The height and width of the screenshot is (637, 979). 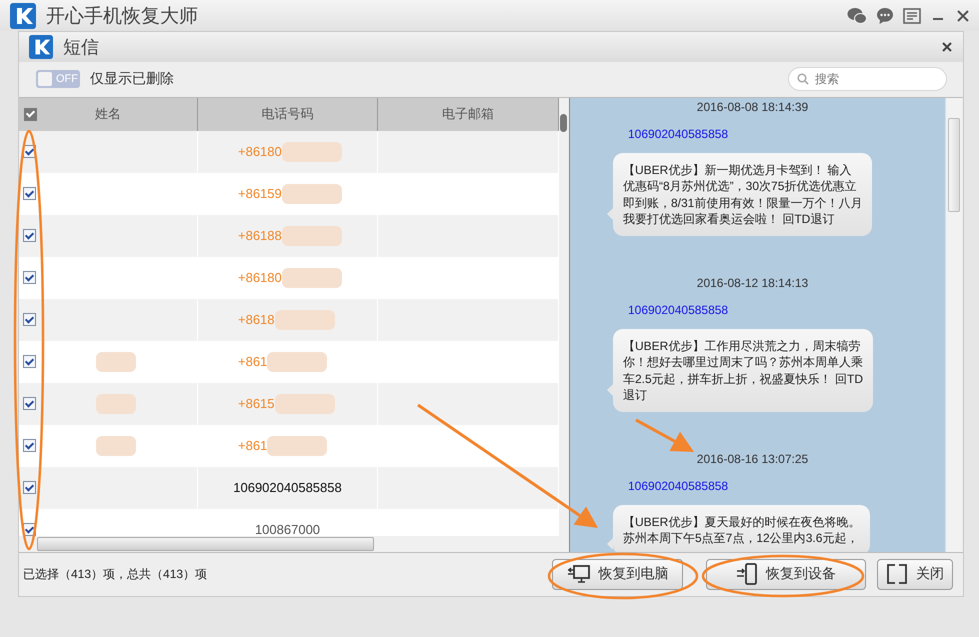 I want to click on close-button: 关闭, so click(x=915, y=574).